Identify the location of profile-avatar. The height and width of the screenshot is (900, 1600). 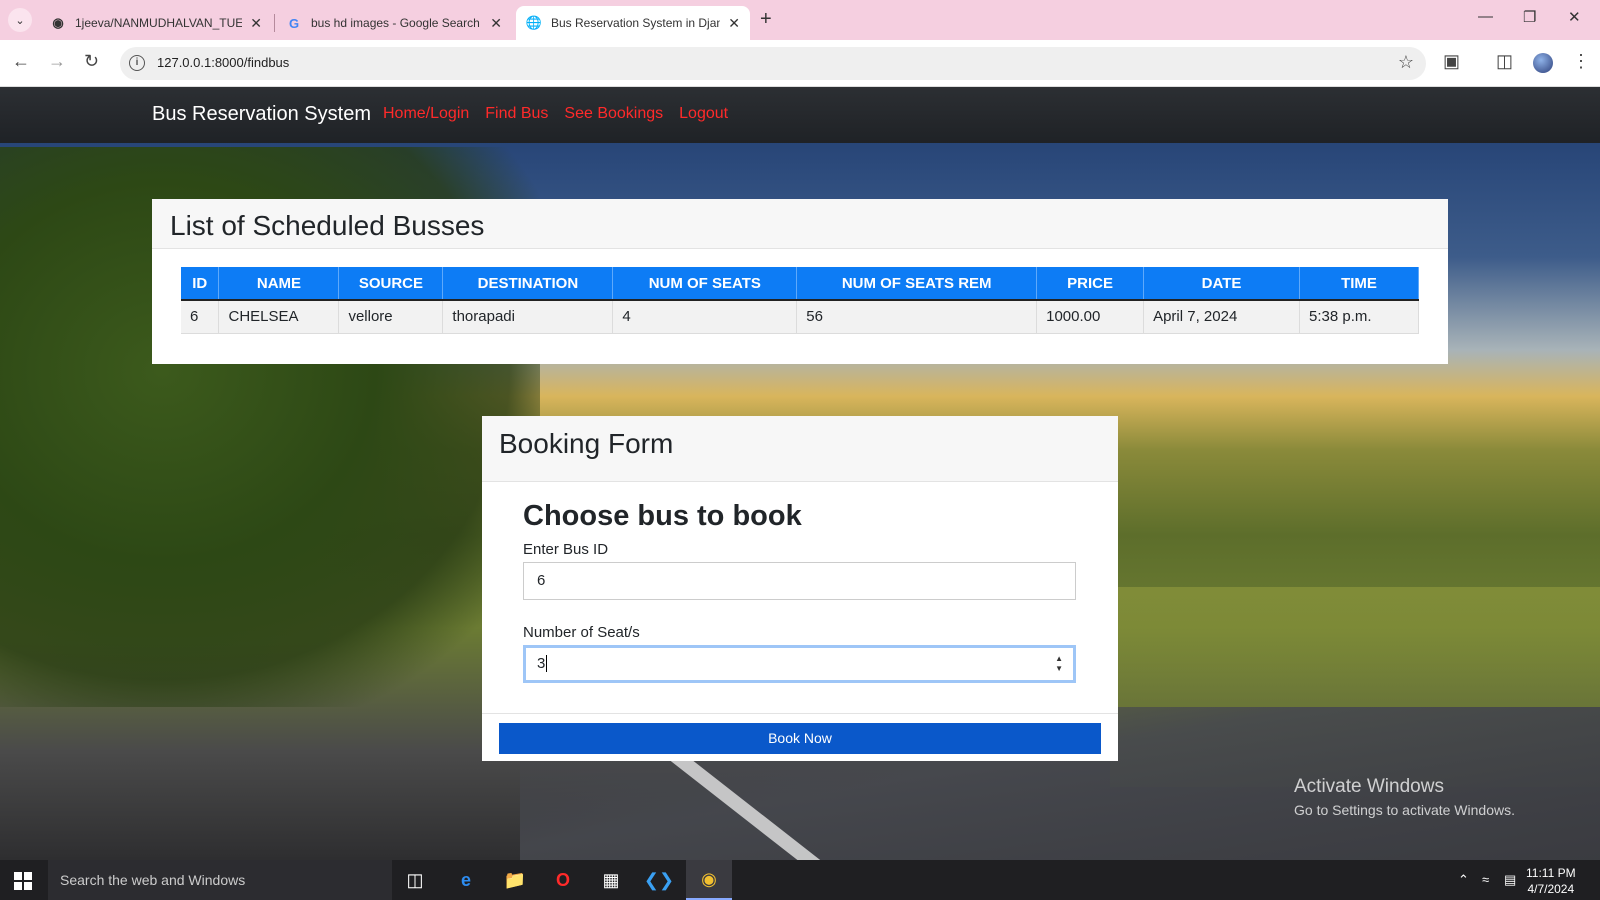
(1543, 63).